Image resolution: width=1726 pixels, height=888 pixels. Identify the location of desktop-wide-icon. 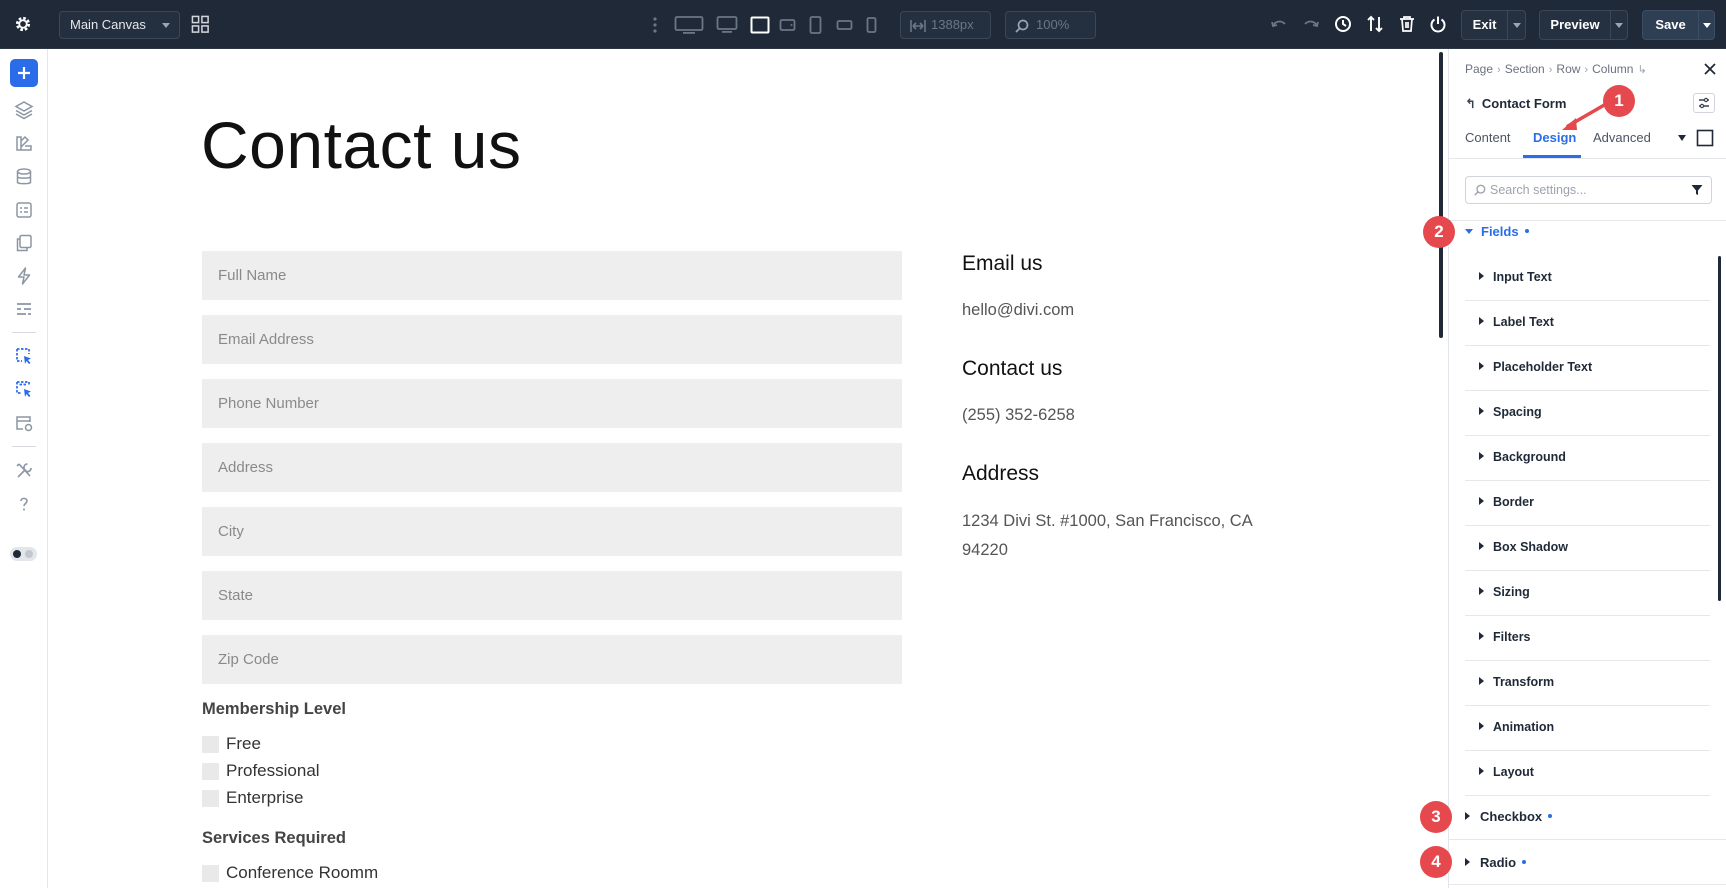
(689, 25).